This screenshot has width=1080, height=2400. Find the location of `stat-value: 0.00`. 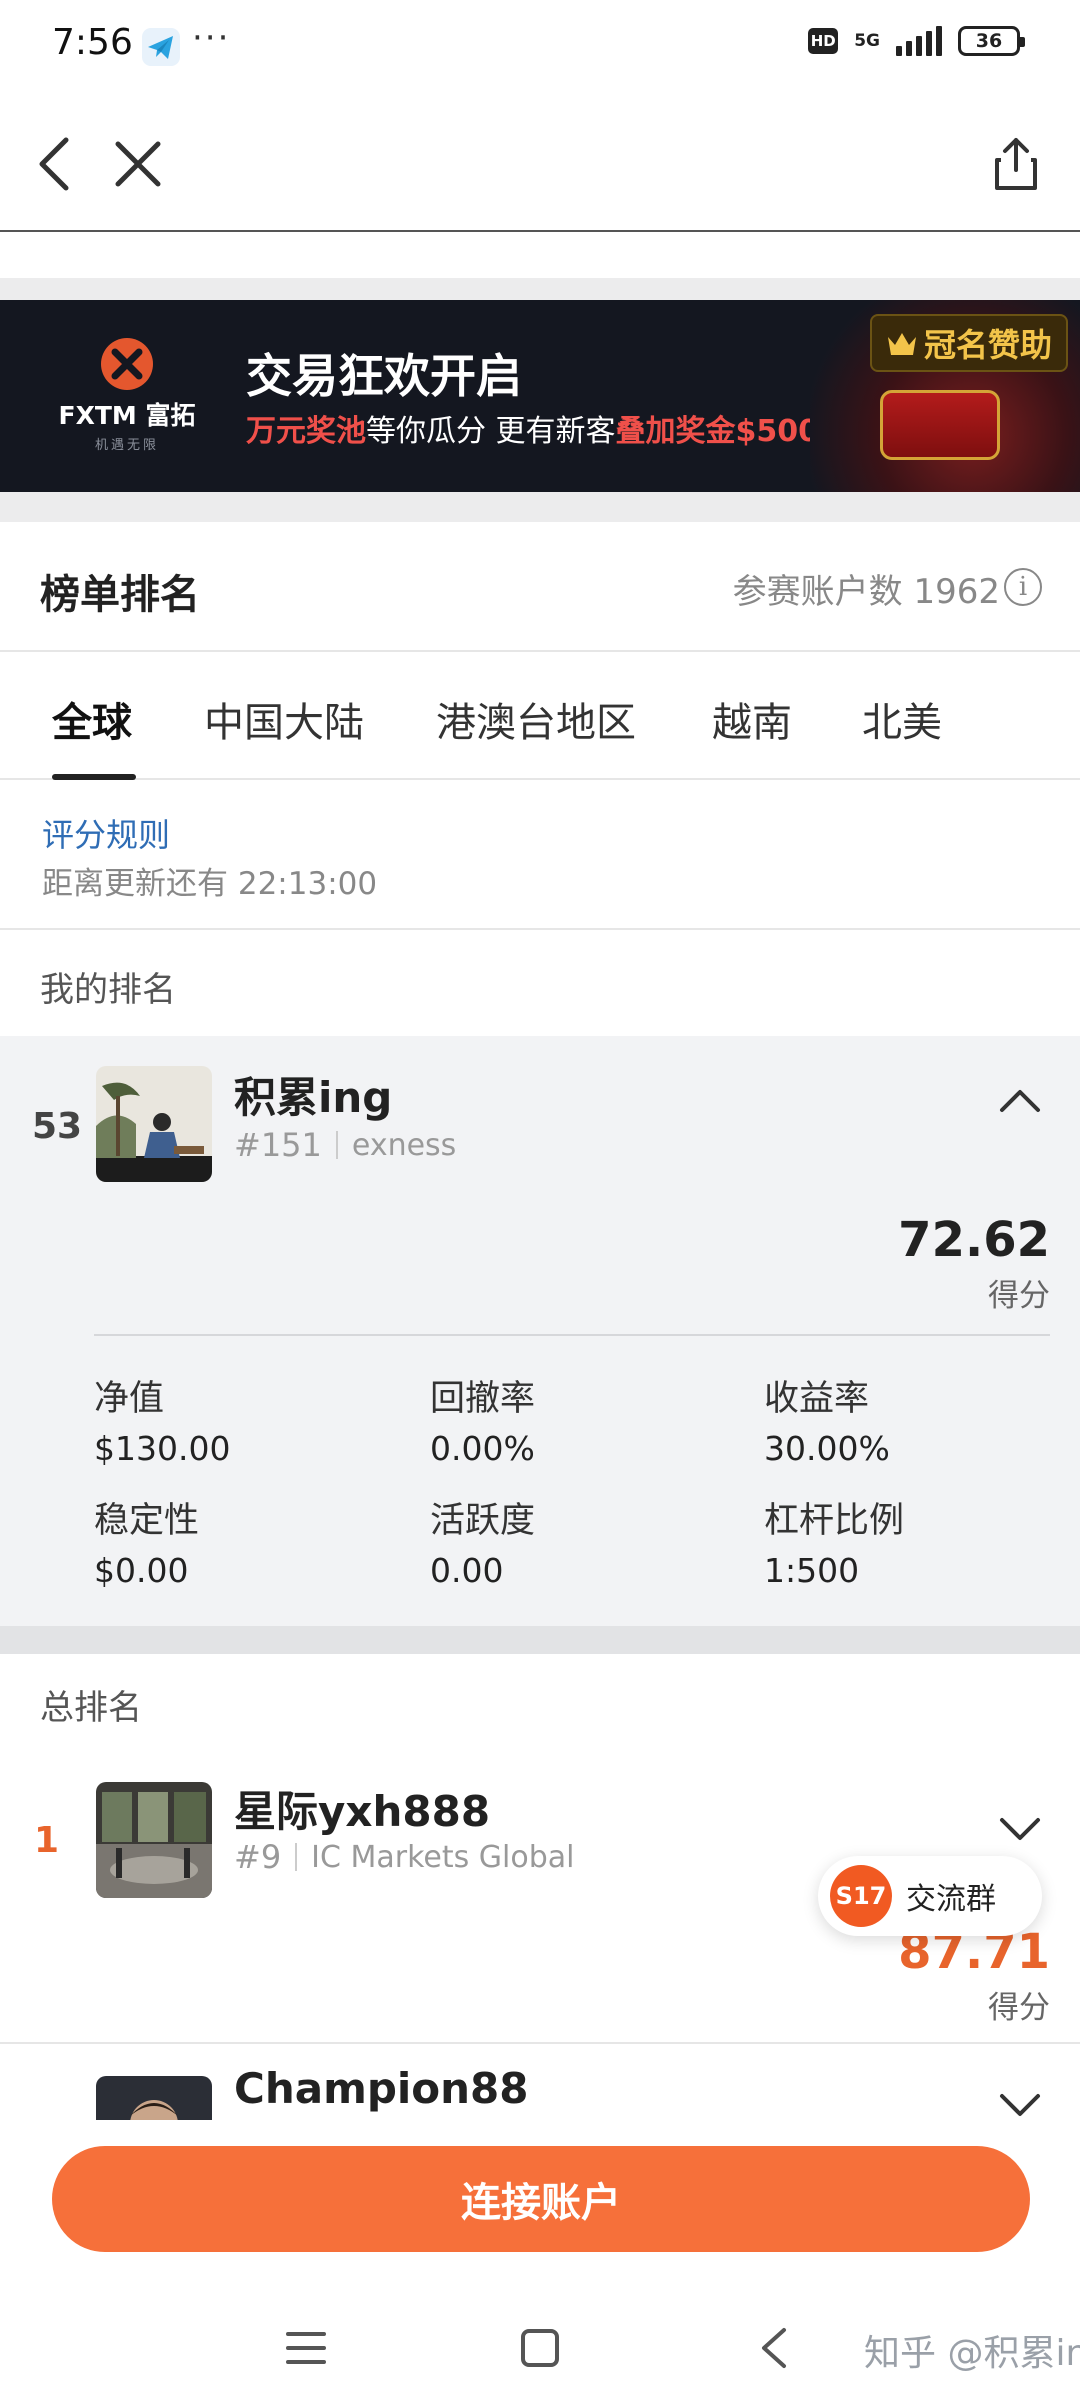

stat-value: 0.00 is located at coordinates (467, 1570).